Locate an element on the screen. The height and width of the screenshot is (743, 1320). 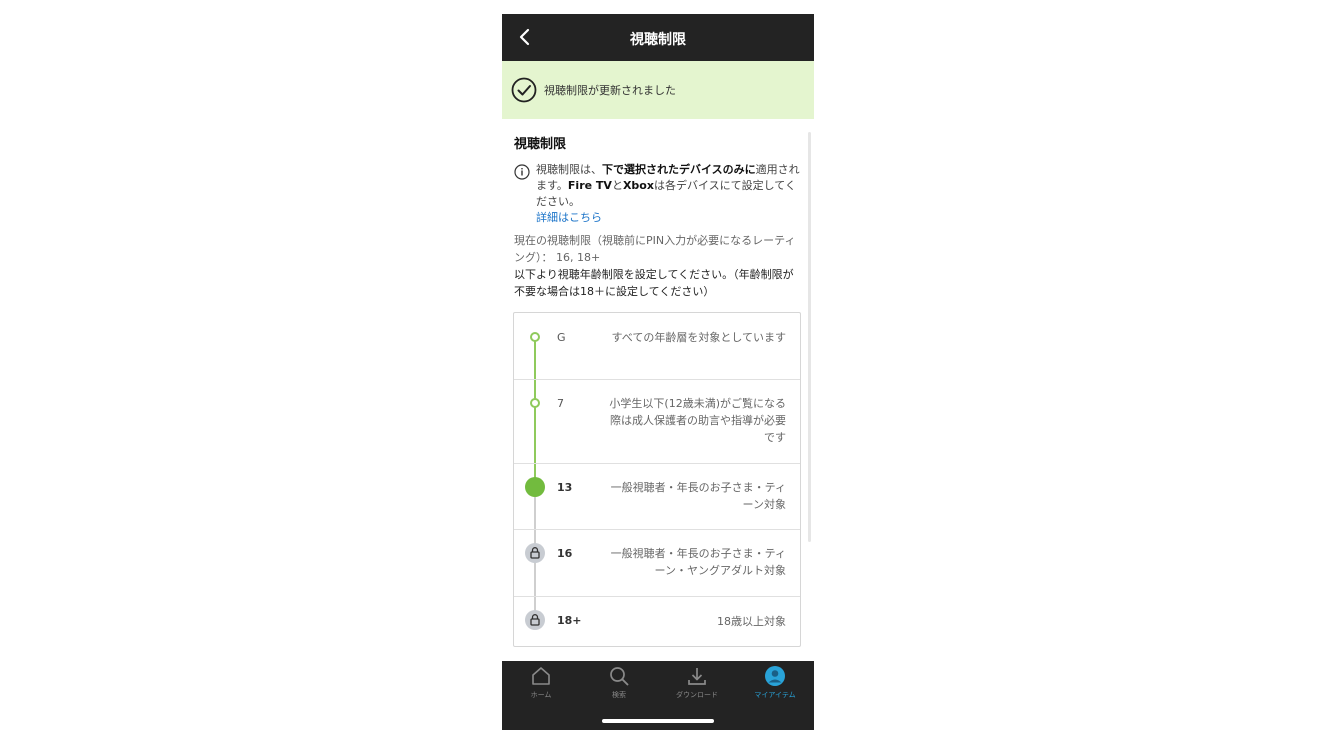
rating-label: 18+ is located at coordinates (569, 620).